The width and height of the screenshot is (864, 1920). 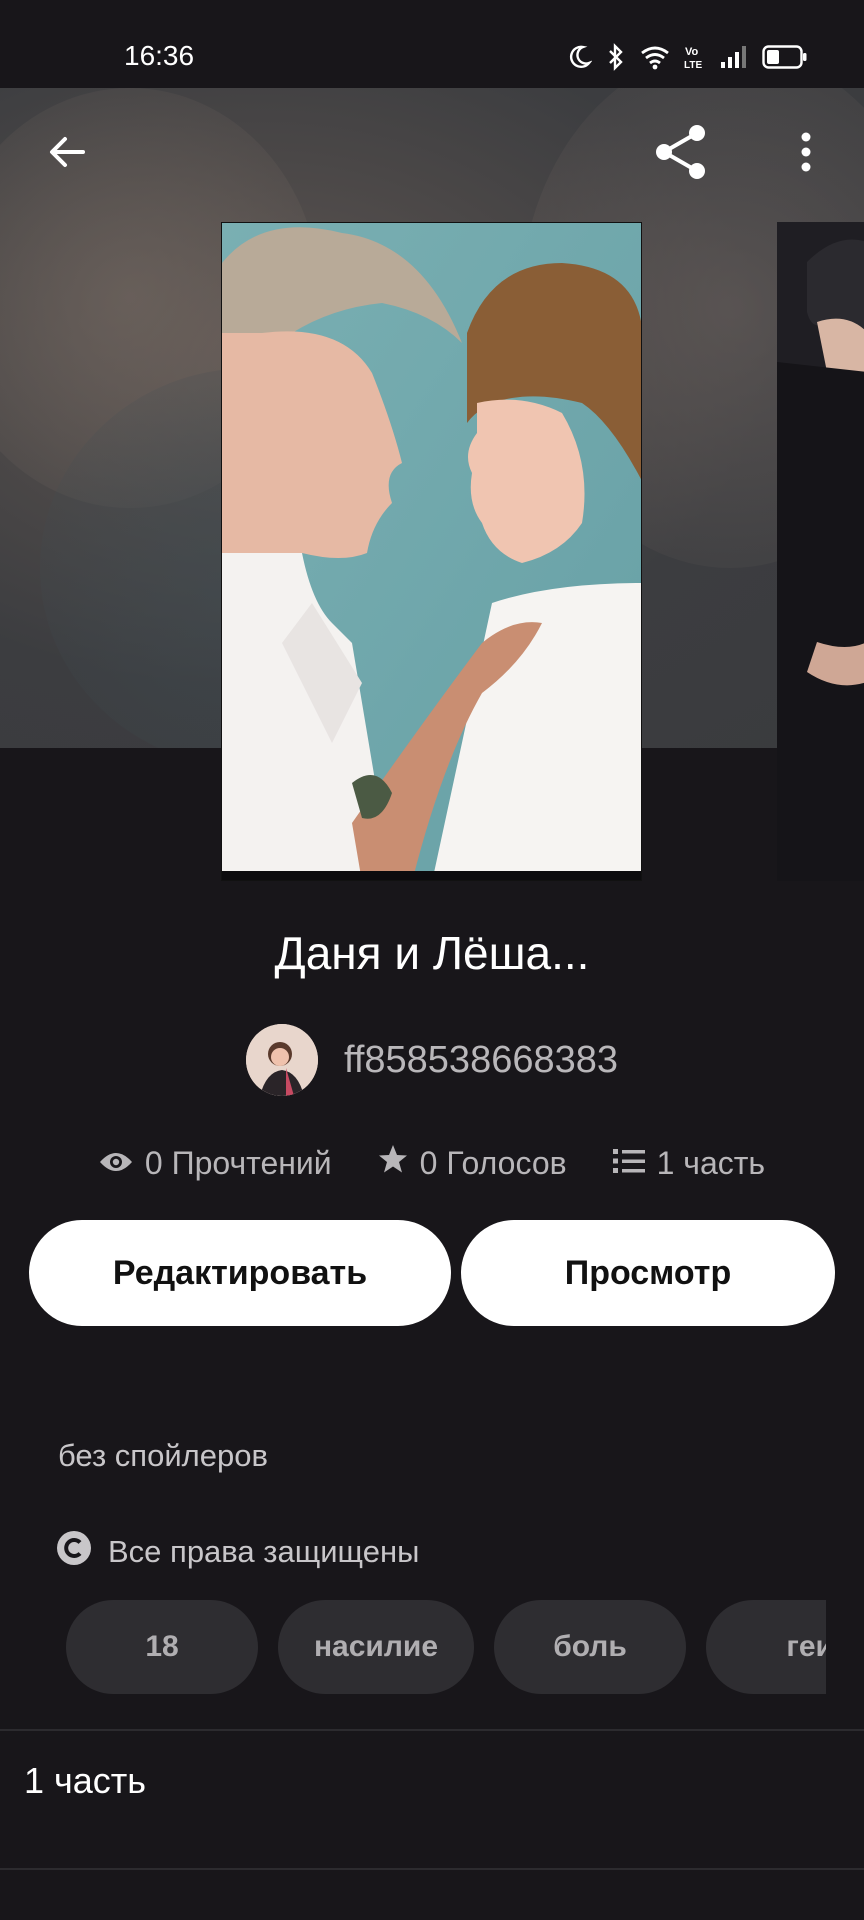 I want to click on volte-icon: Vo LTE, so click(x=695, y=57).